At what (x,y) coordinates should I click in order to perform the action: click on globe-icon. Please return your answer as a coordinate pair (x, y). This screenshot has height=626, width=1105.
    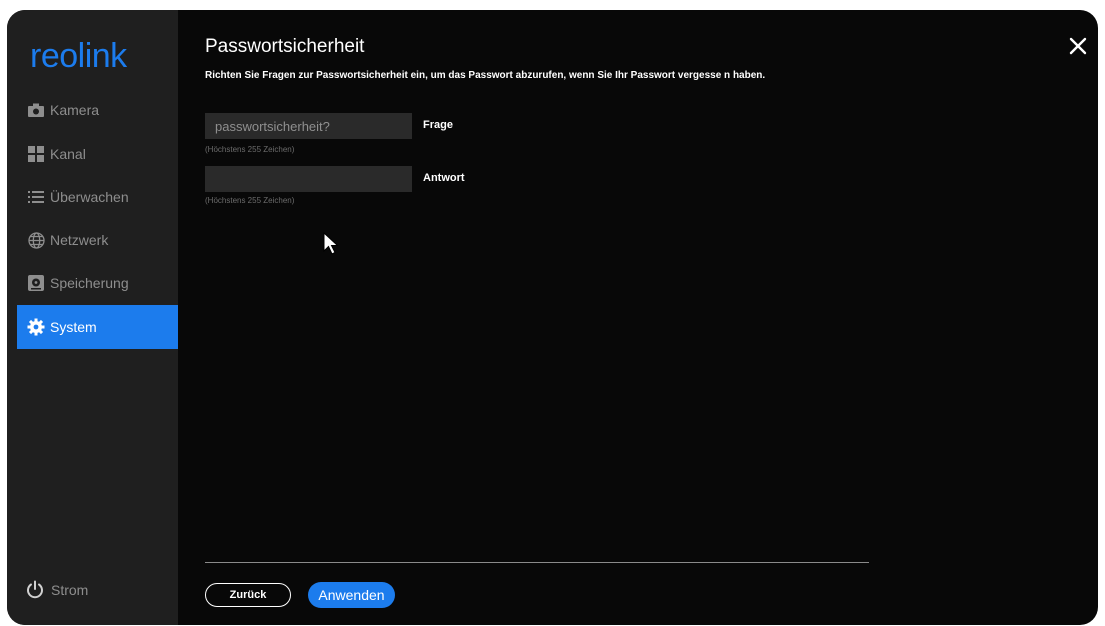
    Looking at the image, I should click on (36, 240).